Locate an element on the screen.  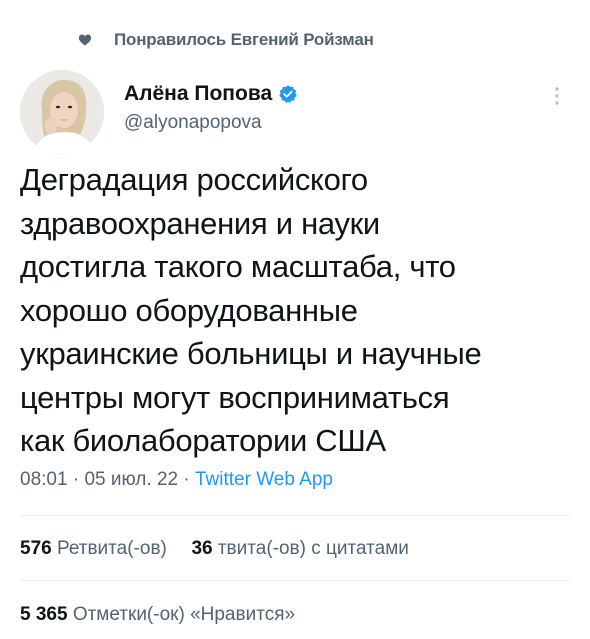
retweets-label: Ретвита(-ов) is located at coordinates (111, 548).